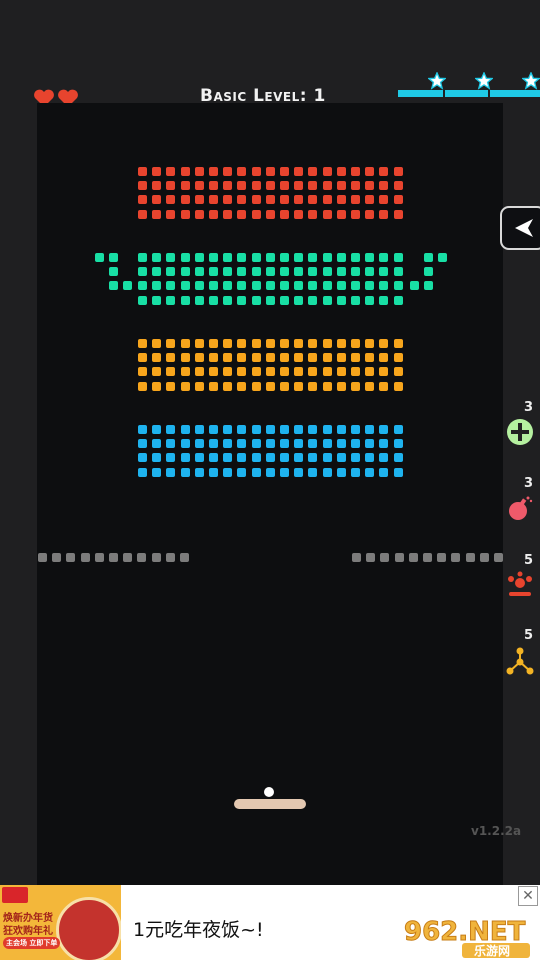 The image size is (540, 960). What do you see at coordinates (492, 950) in the screenshot?
I see `logo-sub: 乐游网` at bounding box center [492, 950].